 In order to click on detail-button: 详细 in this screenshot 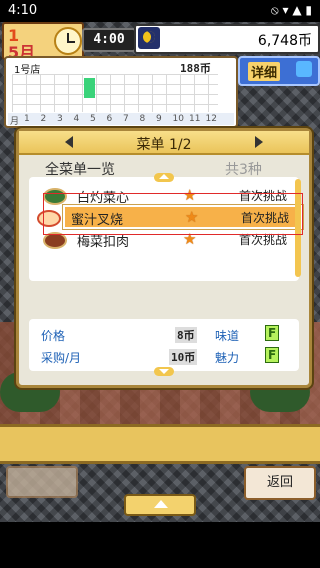, I will do `click(279, 71)`.